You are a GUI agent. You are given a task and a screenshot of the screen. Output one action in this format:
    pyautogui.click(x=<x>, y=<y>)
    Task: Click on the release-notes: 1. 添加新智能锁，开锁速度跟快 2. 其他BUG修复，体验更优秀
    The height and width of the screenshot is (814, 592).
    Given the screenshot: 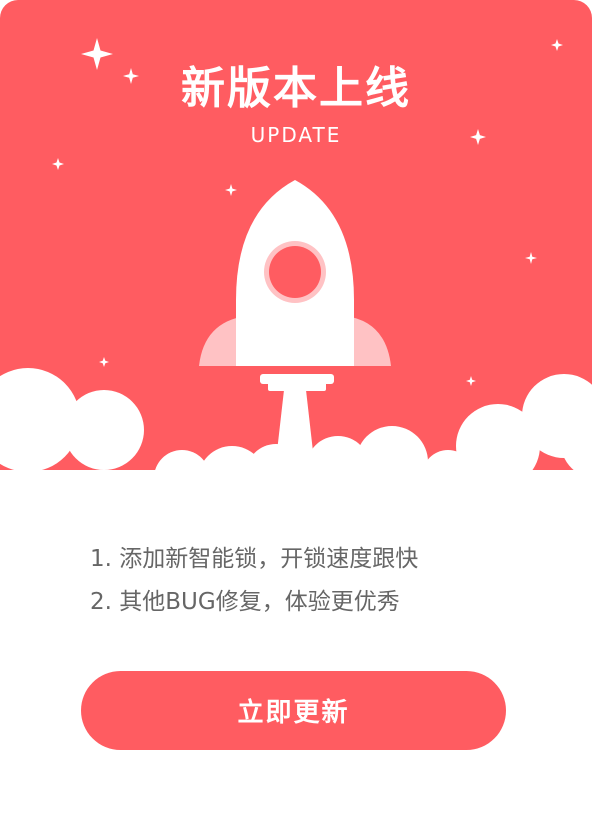 What is the action you would take?
    pyautogui.click(x=310, y=583)
    